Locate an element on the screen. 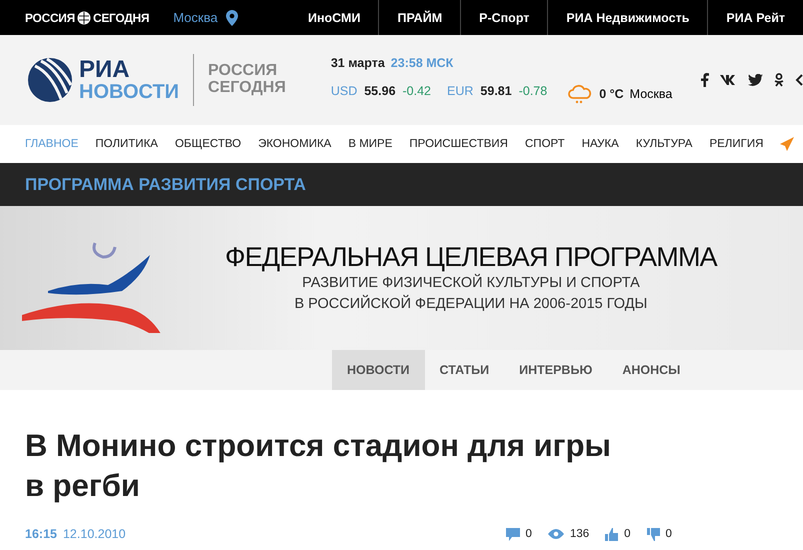  nav-link: ПРОИСШЕСТВИЯ is located at coordinates (458, 144).